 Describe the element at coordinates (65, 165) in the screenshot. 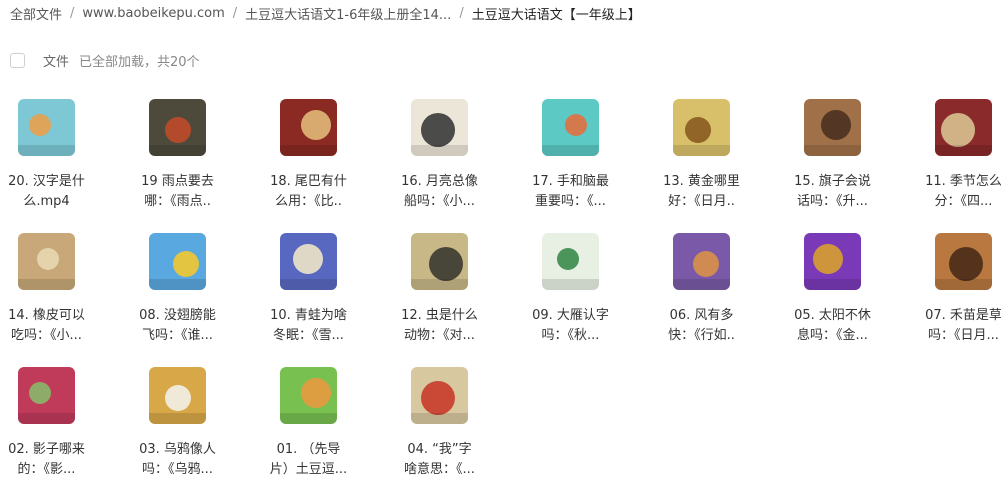

I see `file-item: 20. 汉字是什 么.mp4` at that location.